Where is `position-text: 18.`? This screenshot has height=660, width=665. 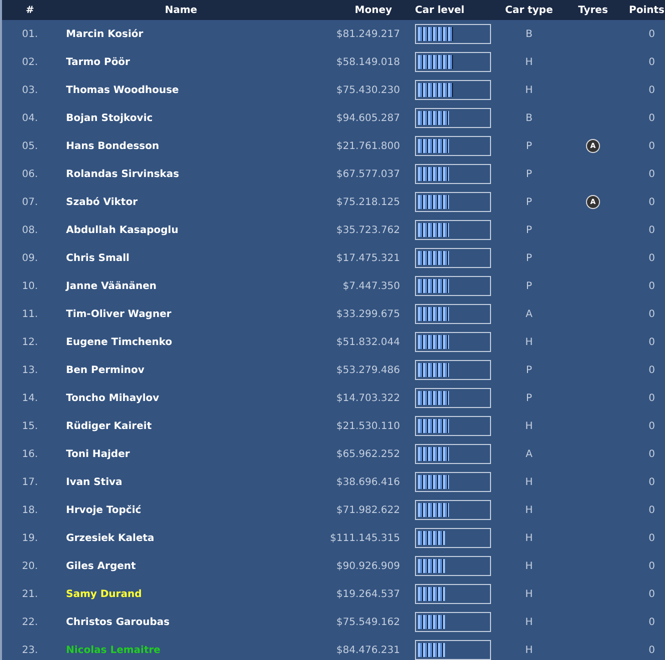
position-text: 18. is located at coordinates (30, 510).